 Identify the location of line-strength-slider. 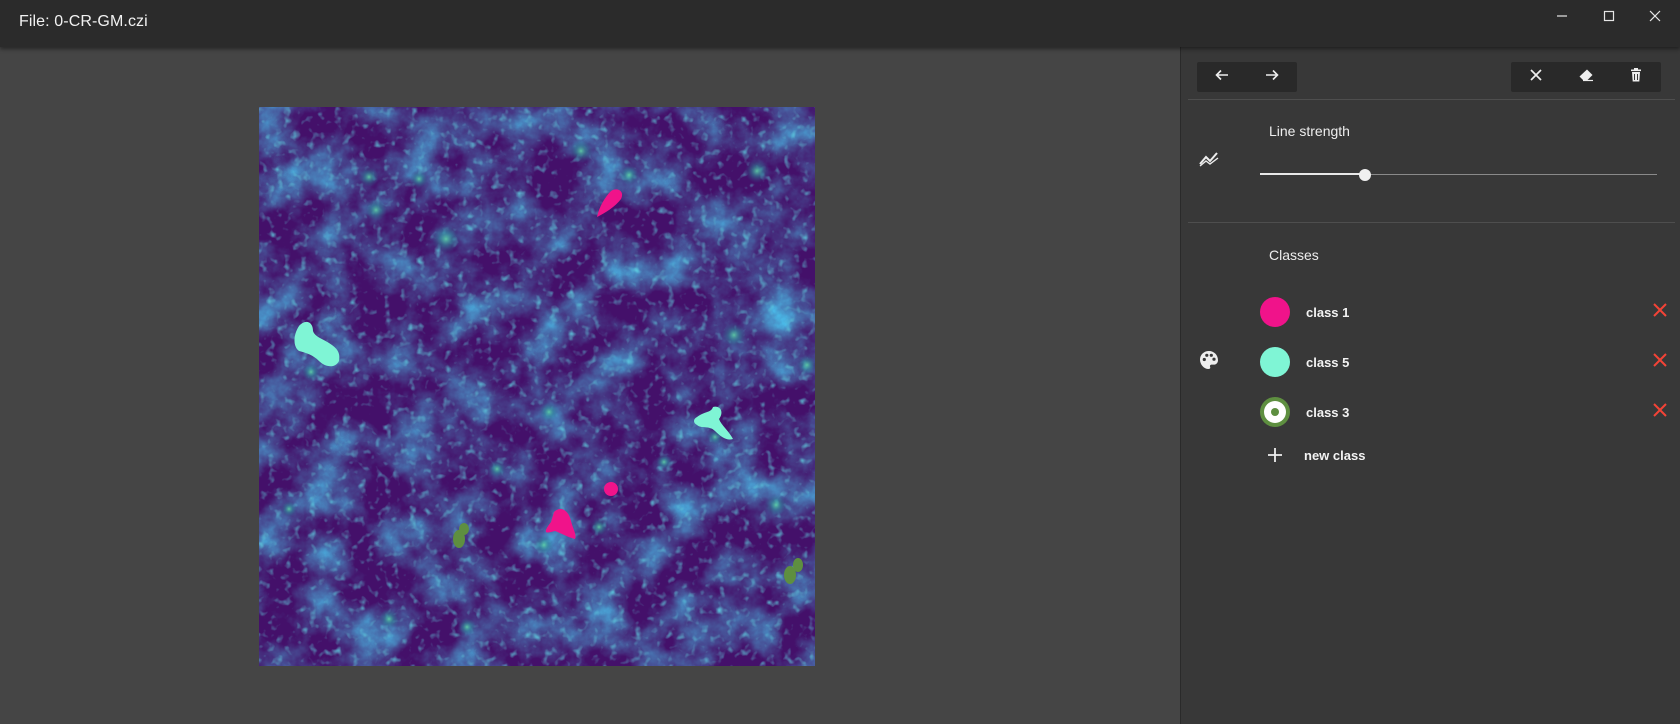
(1458, 175).